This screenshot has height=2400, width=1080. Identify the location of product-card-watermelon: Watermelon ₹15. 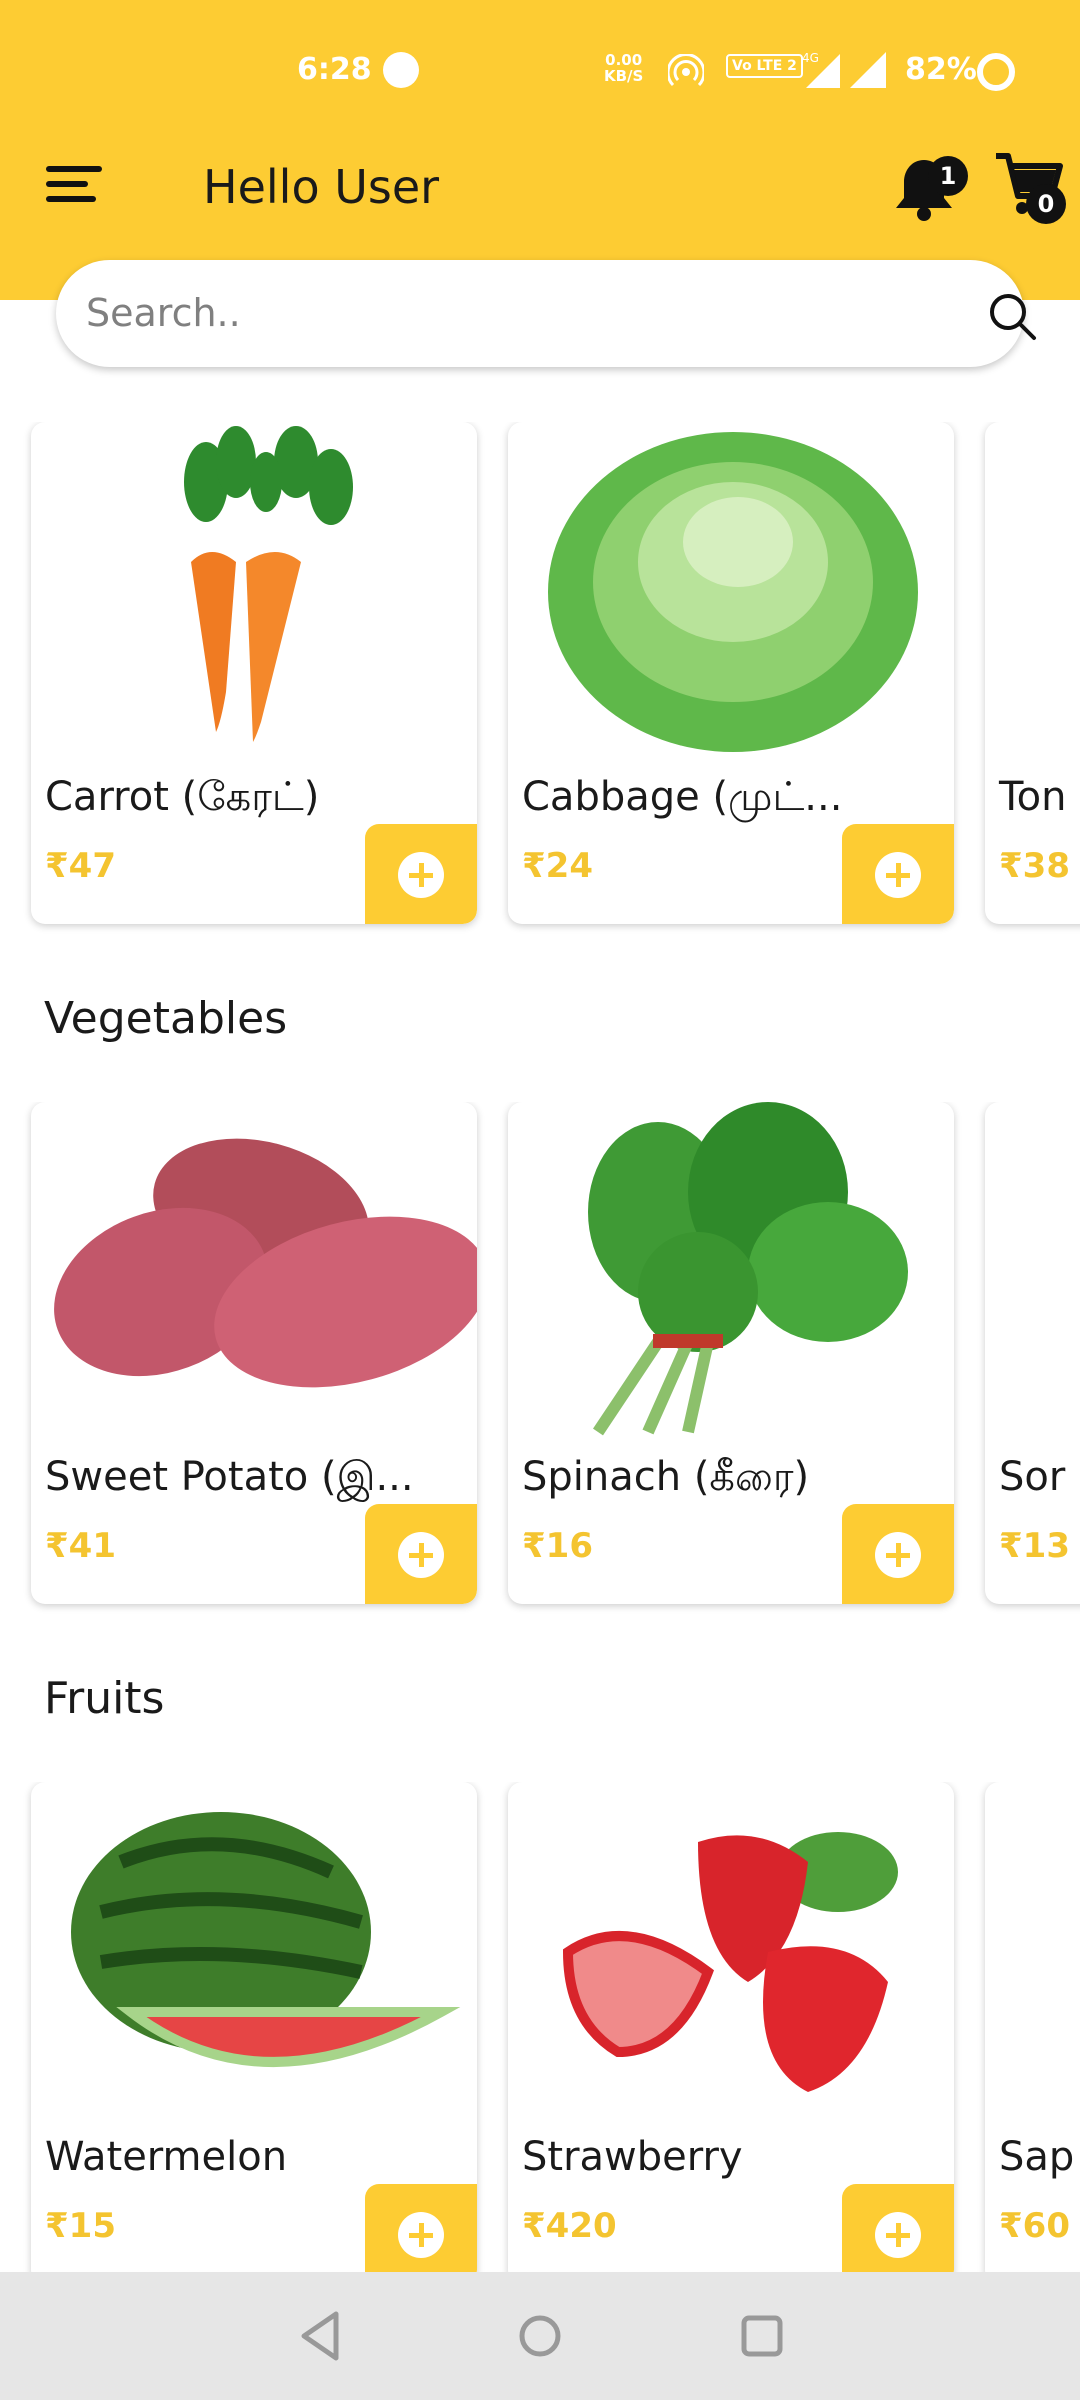
(254, 2033).